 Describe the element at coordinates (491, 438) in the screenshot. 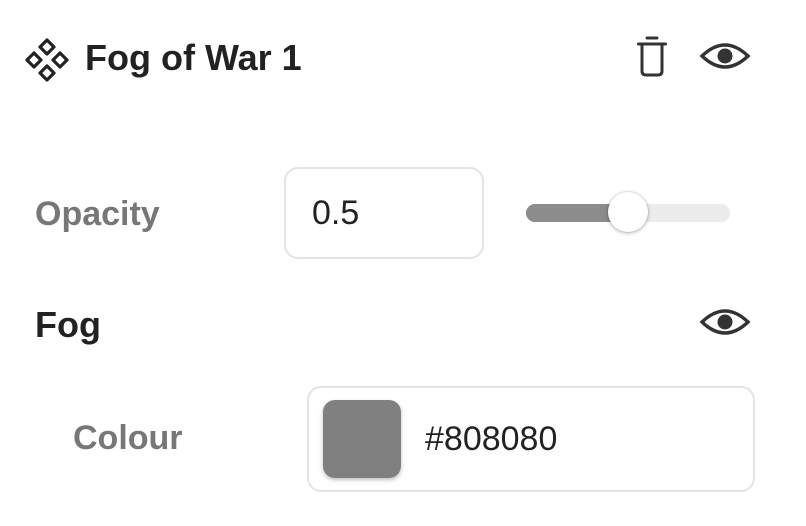

I see `colour-hex-value: #808080` at that location.